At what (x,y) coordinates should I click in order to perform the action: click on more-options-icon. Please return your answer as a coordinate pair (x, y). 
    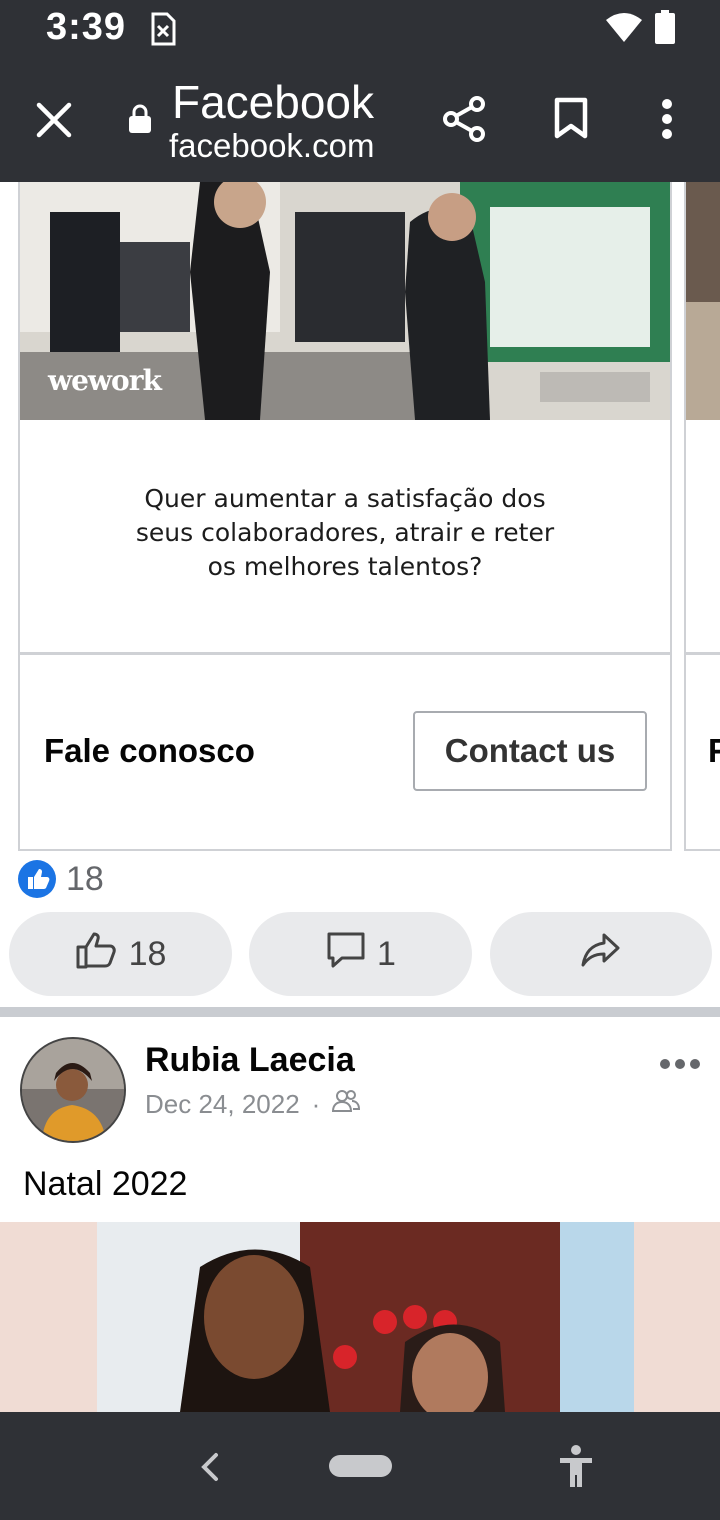
    Looking at the image, I should click on (680, 1066).